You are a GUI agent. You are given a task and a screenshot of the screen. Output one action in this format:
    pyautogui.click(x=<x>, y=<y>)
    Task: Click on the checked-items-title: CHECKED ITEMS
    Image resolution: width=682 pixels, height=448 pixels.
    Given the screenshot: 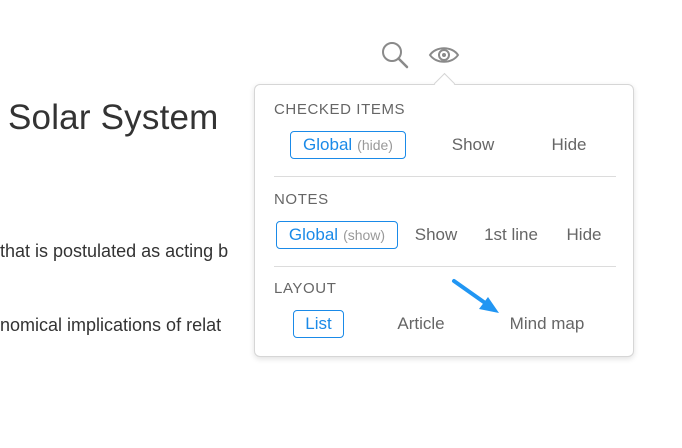 What is the action you would take?
    pyautogui.click(x=340, y=109)
    